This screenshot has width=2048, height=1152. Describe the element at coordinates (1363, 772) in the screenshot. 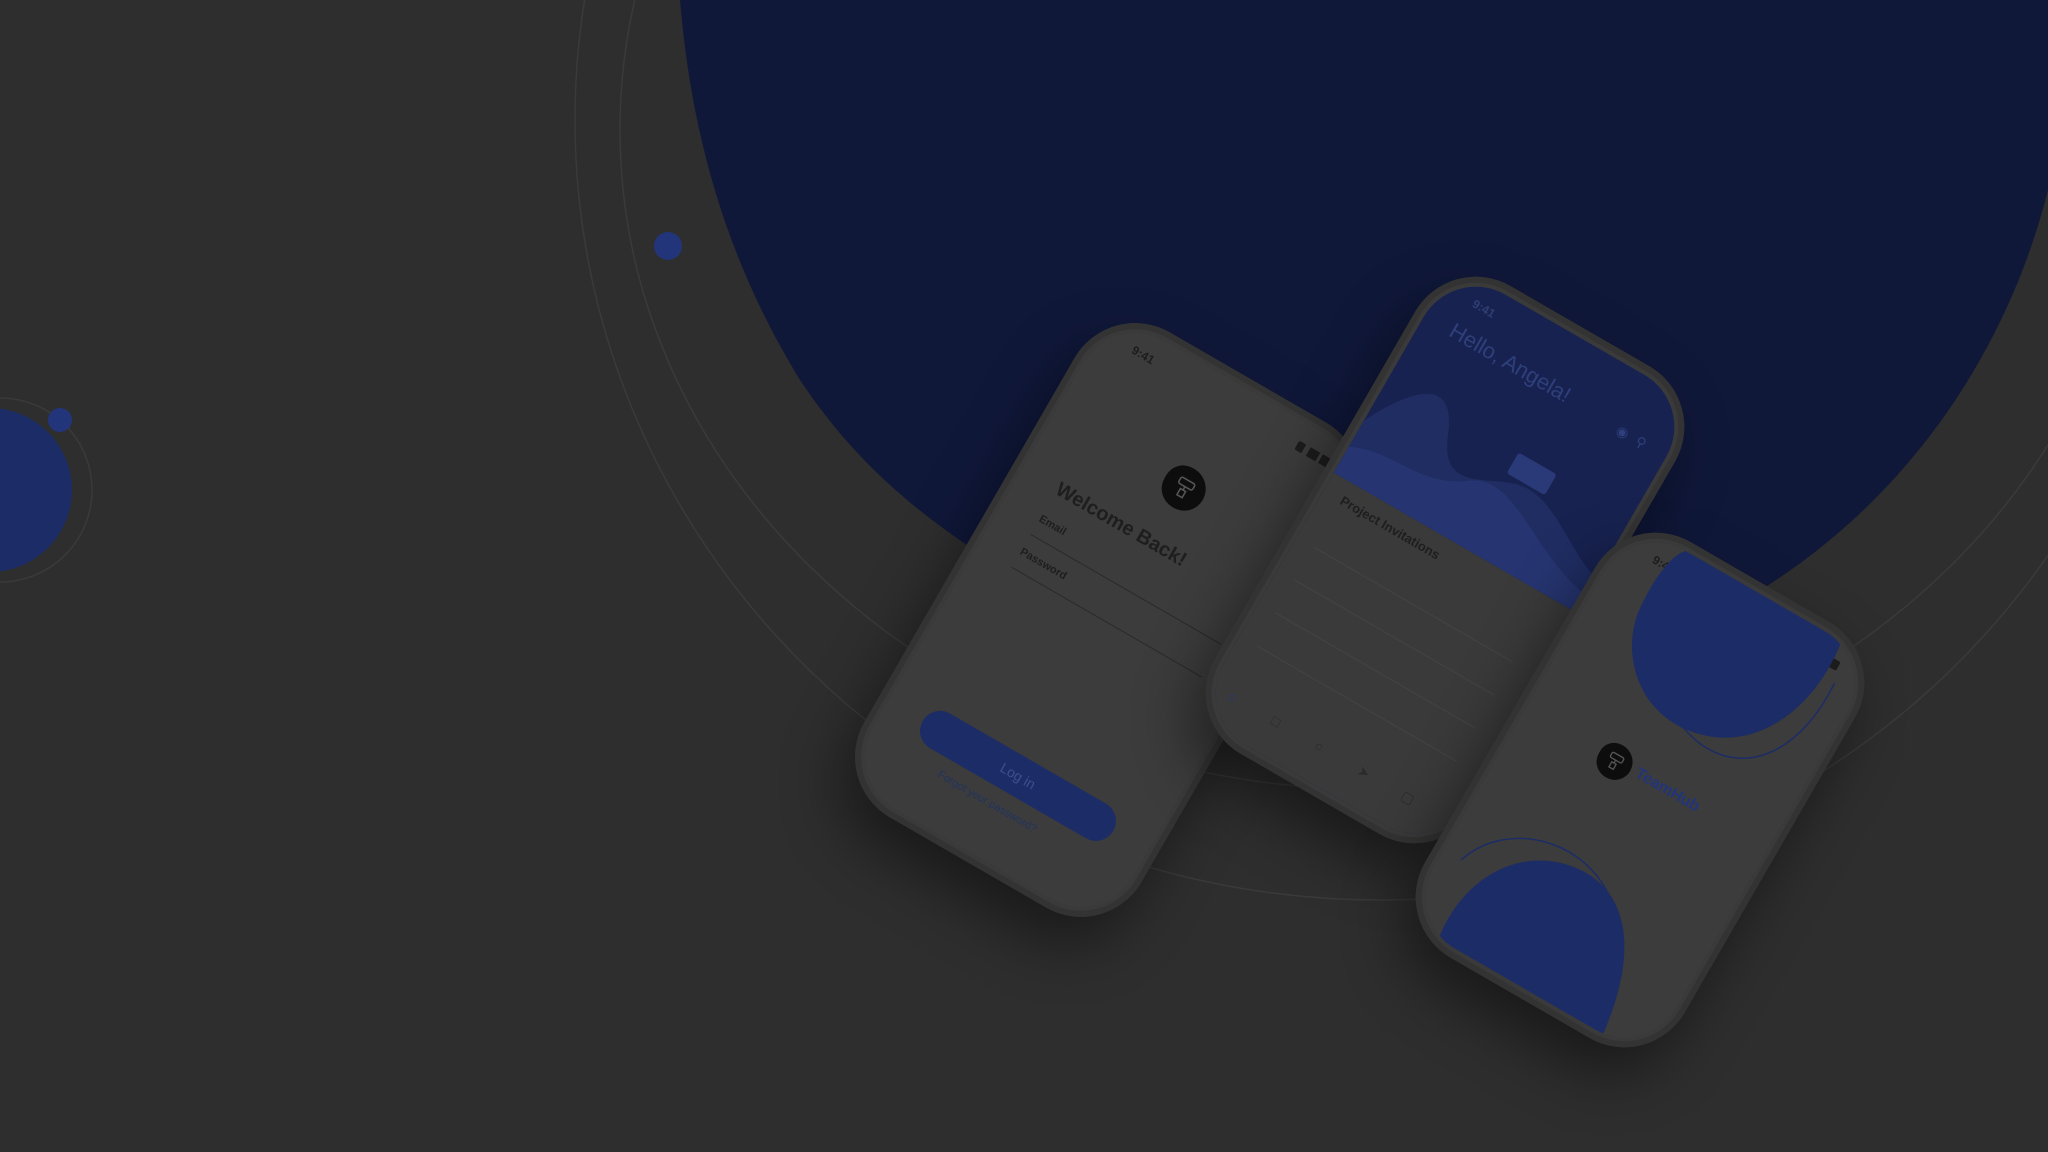

I see `nav-icon: ➤` at that location.